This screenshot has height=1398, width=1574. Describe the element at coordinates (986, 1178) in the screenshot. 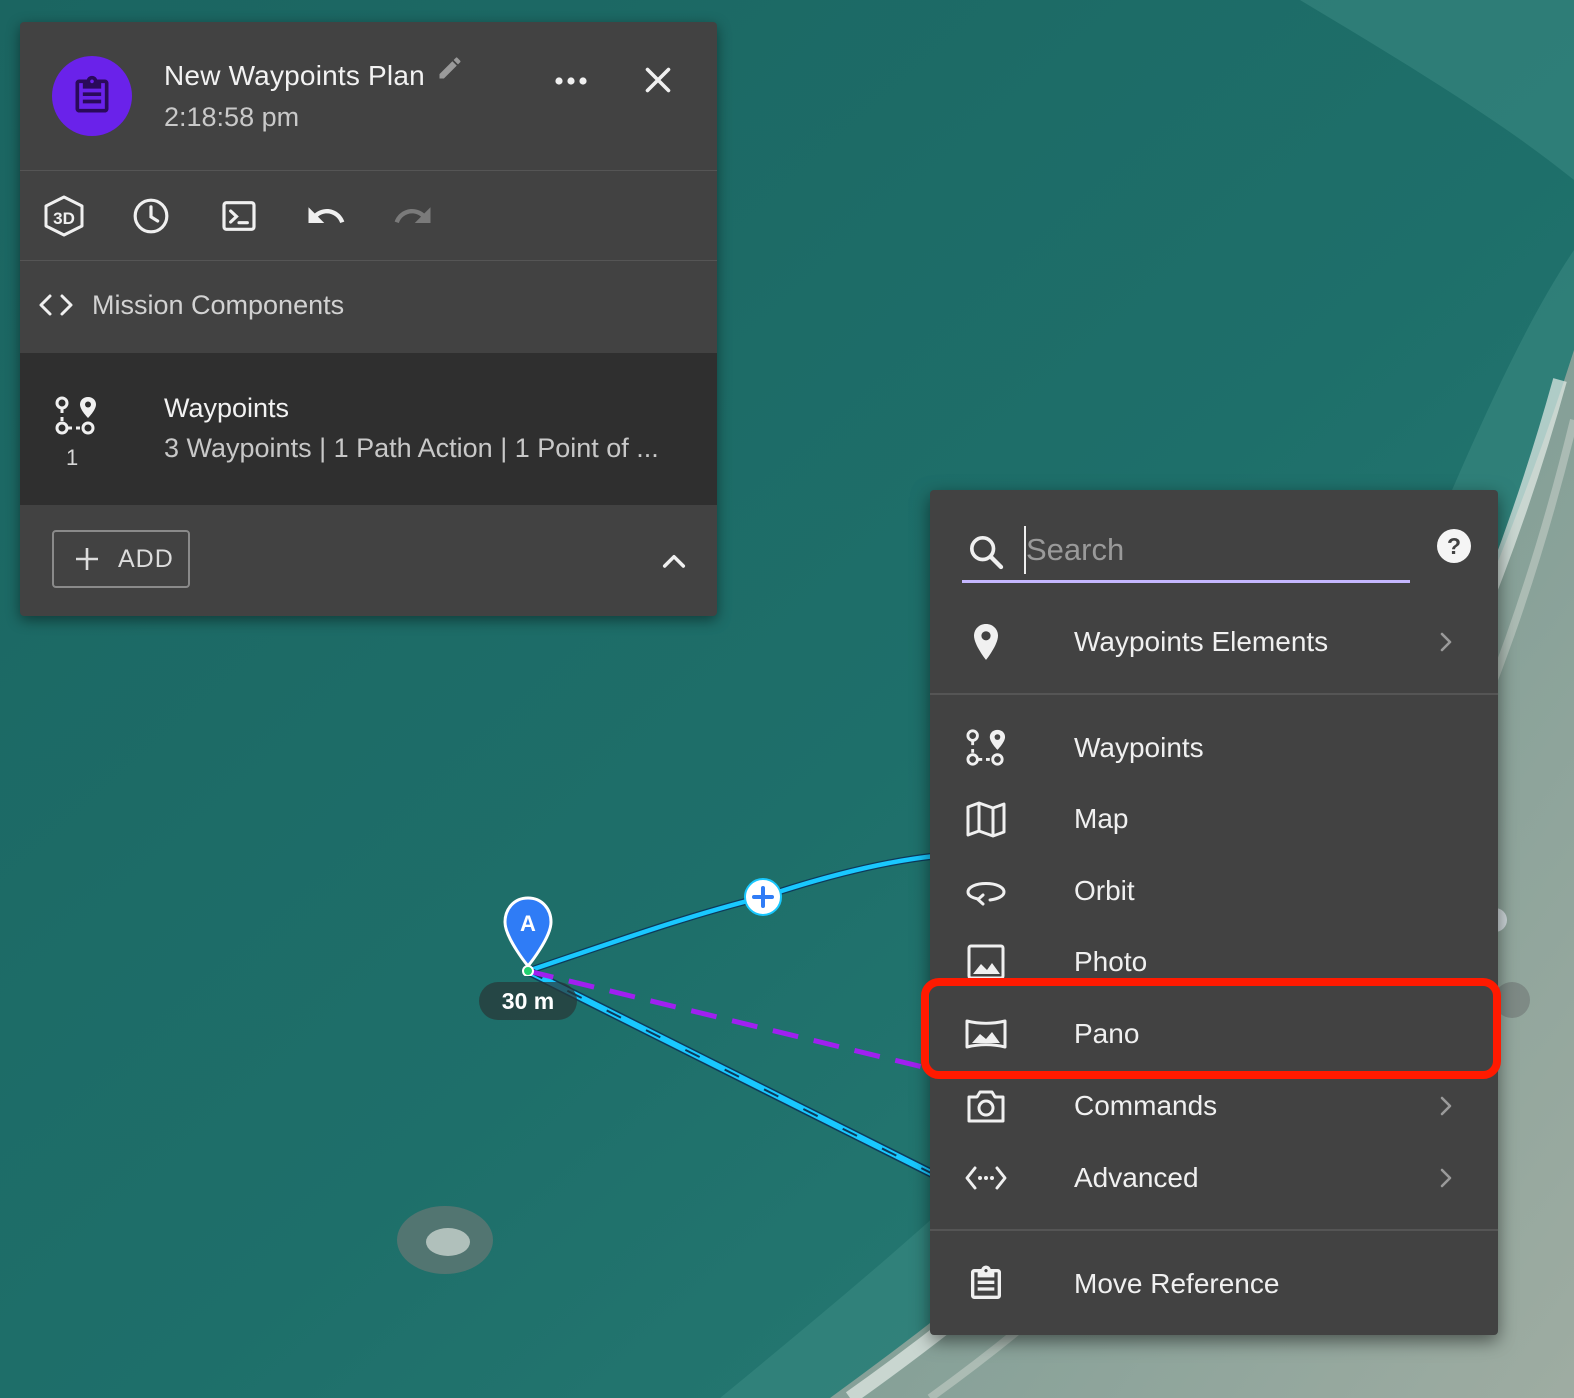

I see `code-dots-icon` at that location.